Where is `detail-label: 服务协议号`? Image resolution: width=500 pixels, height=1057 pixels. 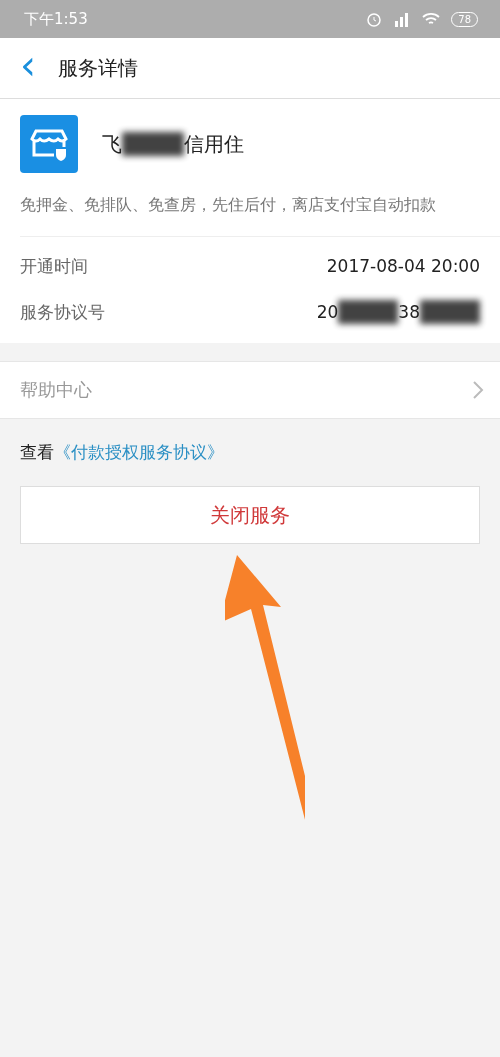
detail-label: 服务协议号 is located at coordinates (62, 312).